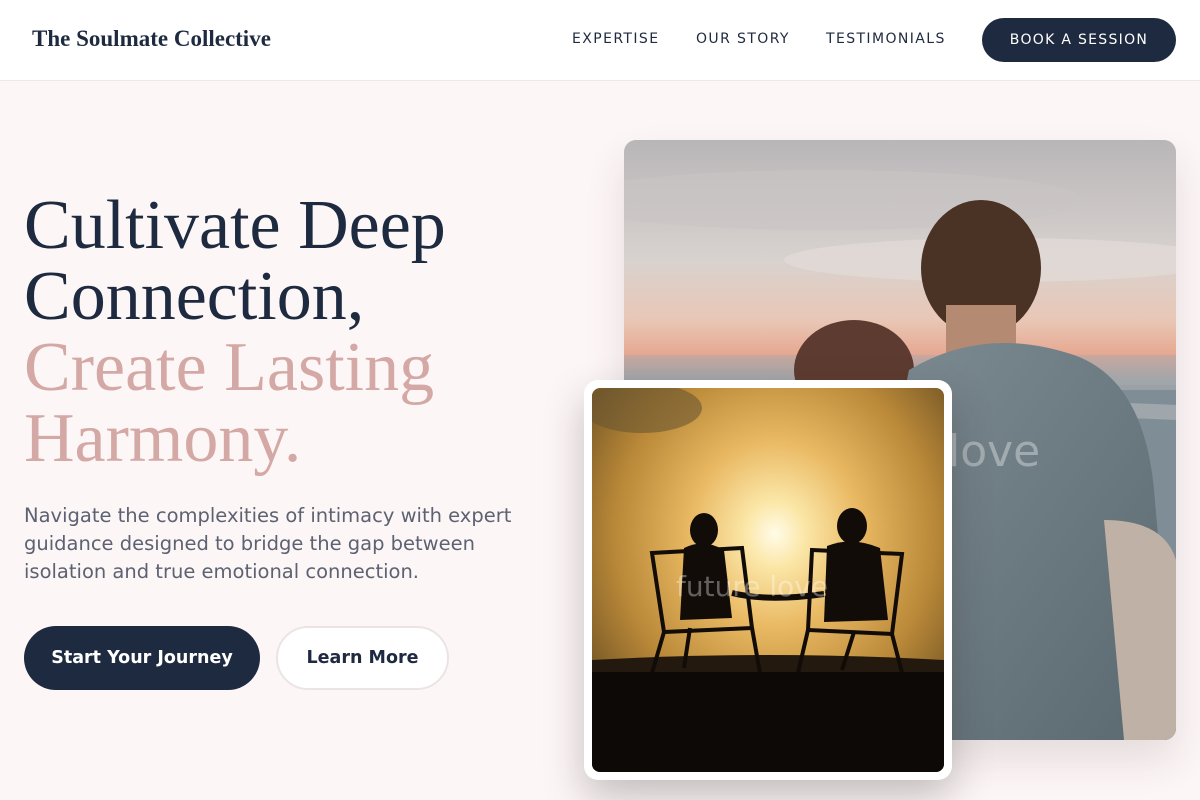 The height and width of the screenshot is (800, 1200). Describe the element at coordinates (752, 586) in the screenshot. I see `secondary-photo-watermark: future love` at that location.